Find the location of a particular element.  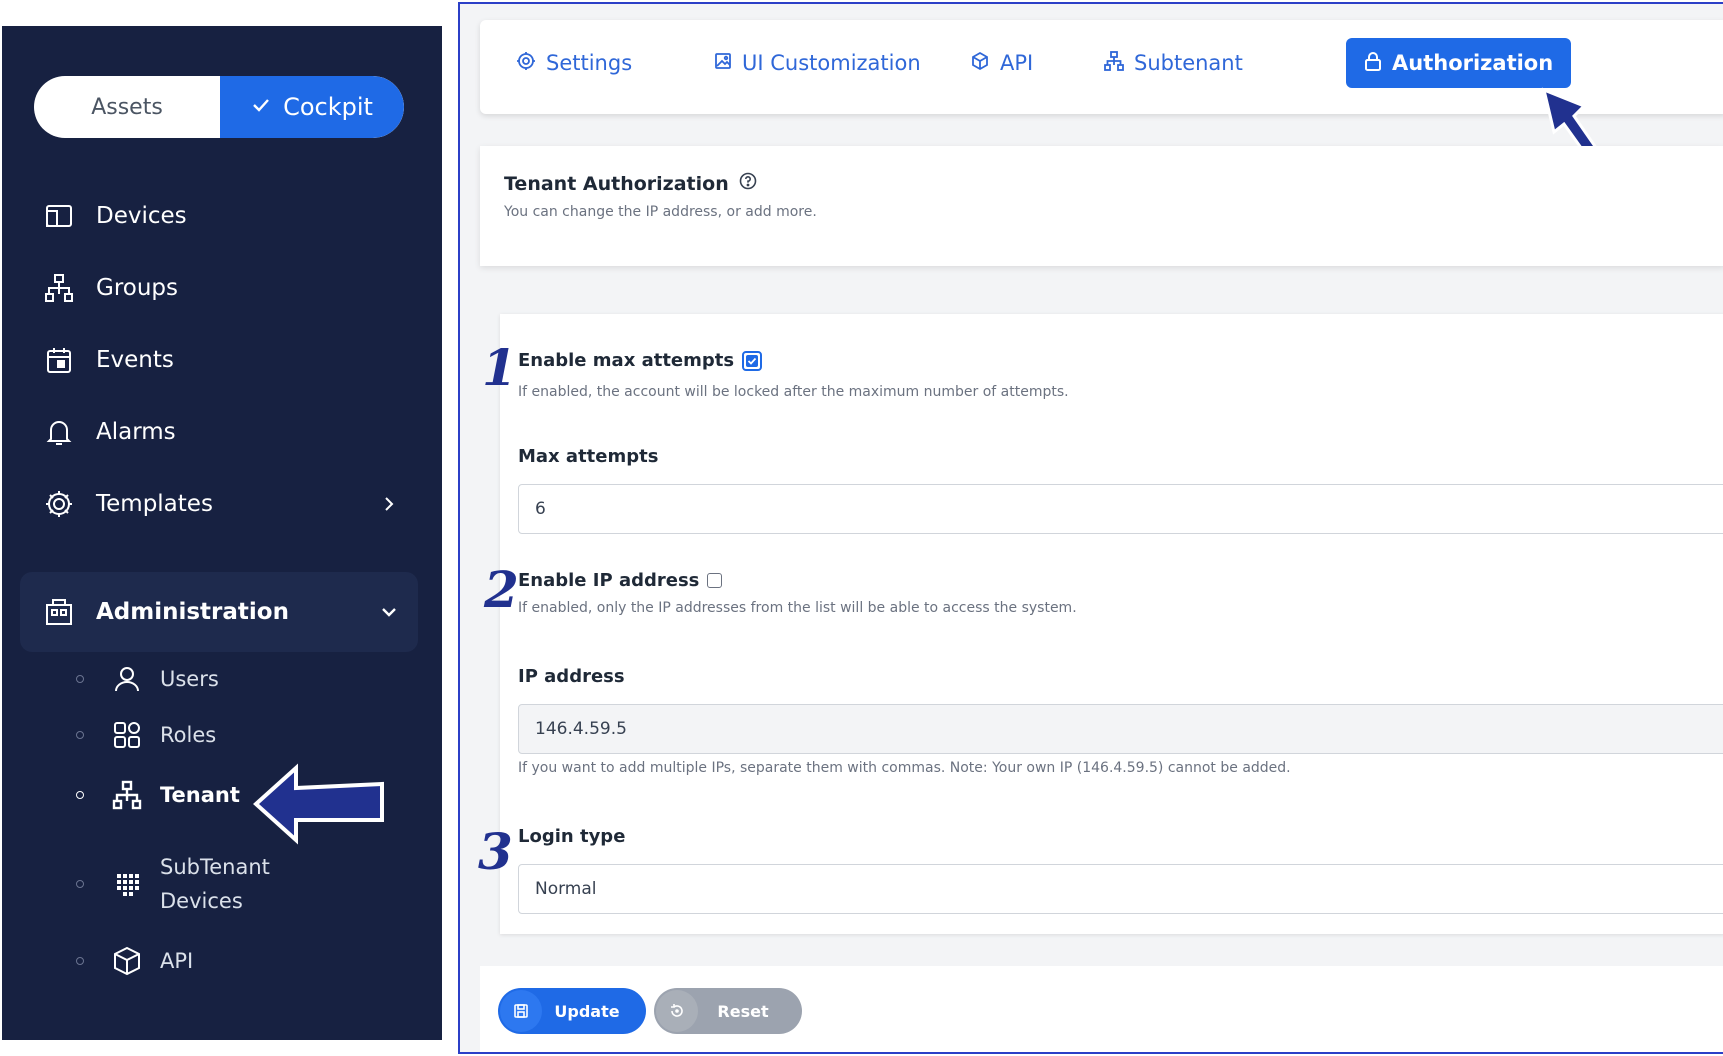

input-value: 146.4.59.5 is located at coordinates (581, 729).